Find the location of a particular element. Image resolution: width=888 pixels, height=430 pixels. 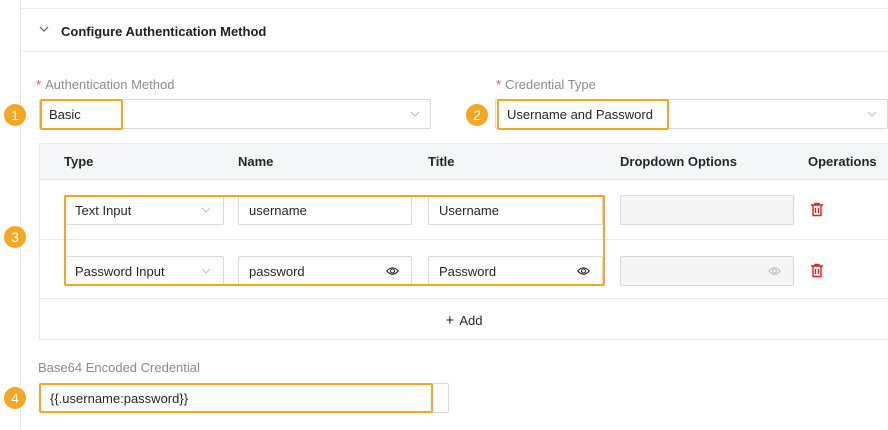

field-title-value: Username is located at coordinates (469, 210).